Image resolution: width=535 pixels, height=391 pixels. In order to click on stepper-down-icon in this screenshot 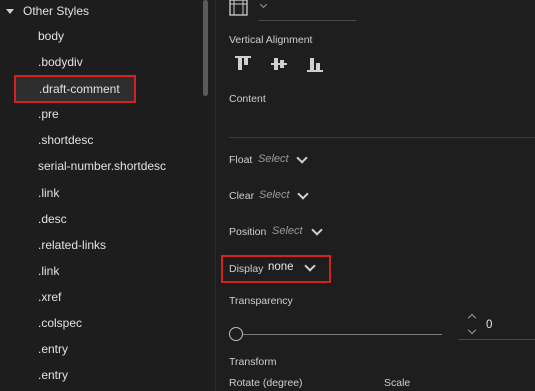, I will do `click(472, 330)`.